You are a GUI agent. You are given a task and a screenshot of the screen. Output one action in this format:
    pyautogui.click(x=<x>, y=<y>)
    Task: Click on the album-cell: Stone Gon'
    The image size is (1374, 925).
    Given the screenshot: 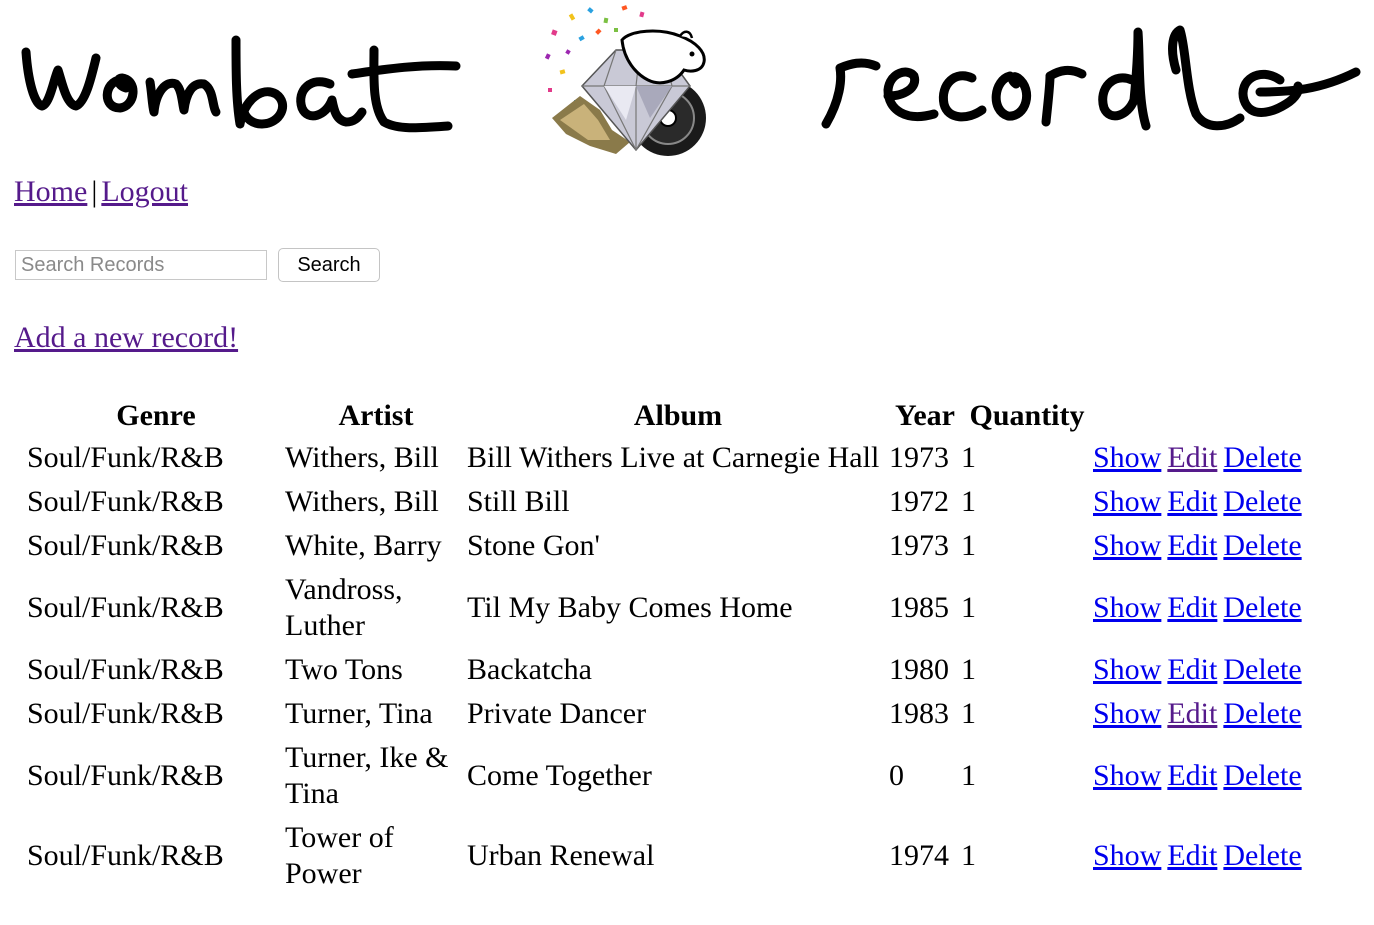 What is the action you would take?
    pyautogui.click(x=533, y=545)
    